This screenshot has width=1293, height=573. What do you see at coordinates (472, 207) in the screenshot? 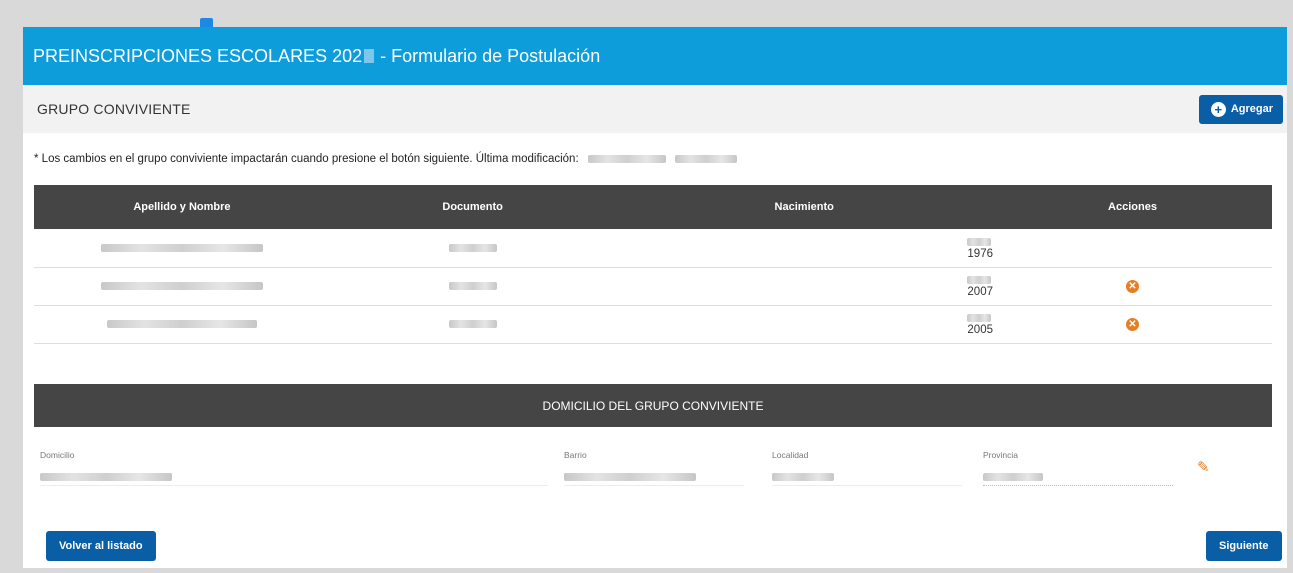
I see `col-document: Documento` at bounding box center [472, 207].